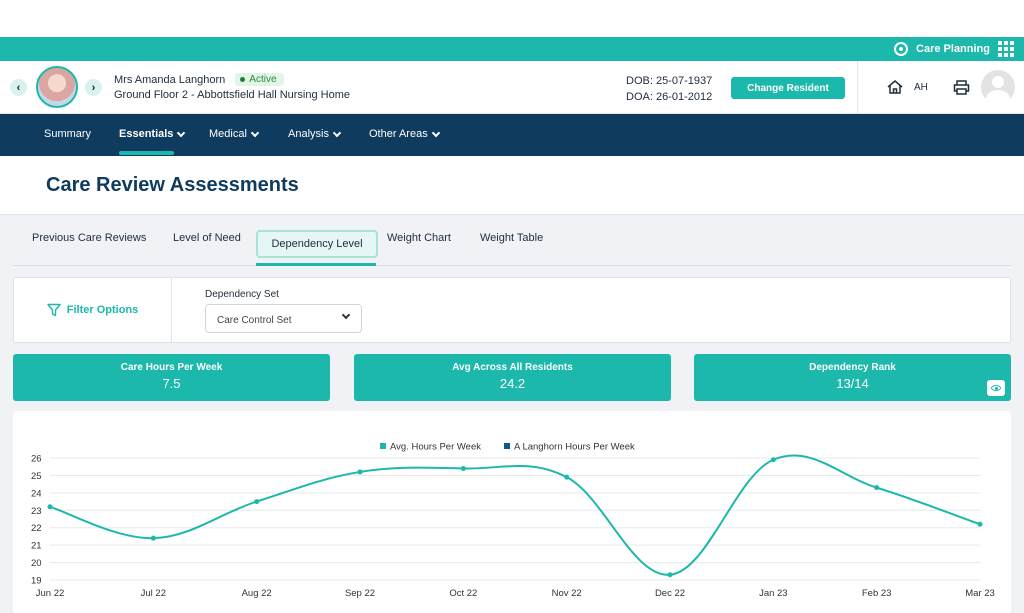 Image resolution: width=1024 pixels, height=613 pixels. I want to click on y-tick-label: 21, so click(36, 546).